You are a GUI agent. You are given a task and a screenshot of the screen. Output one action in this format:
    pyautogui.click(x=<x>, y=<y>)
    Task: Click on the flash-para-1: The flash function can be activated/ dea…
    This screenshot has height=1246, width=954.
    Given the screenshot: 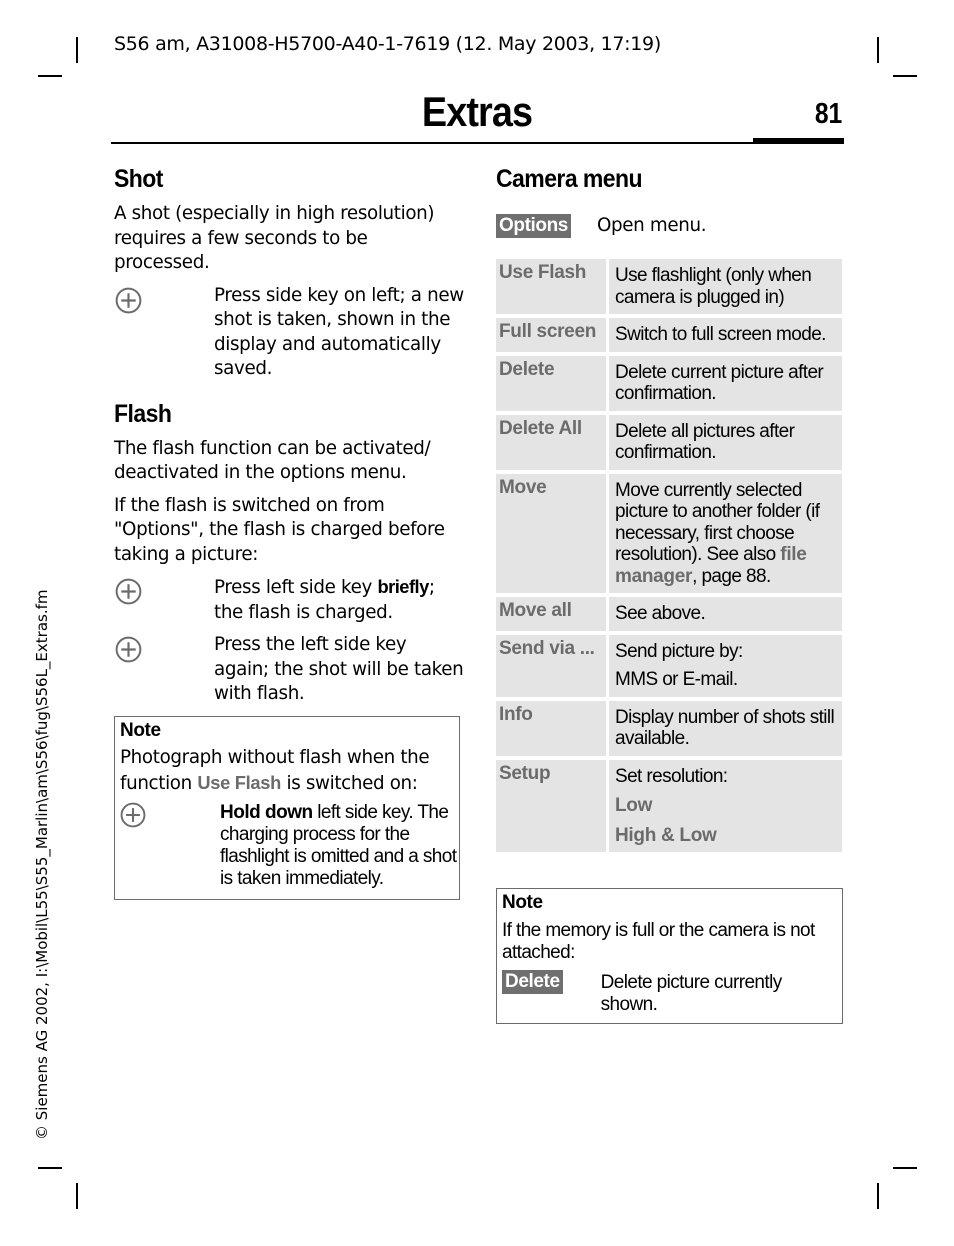 What is the action you would take?
    pyautogui.click(x=272, y=460)
    